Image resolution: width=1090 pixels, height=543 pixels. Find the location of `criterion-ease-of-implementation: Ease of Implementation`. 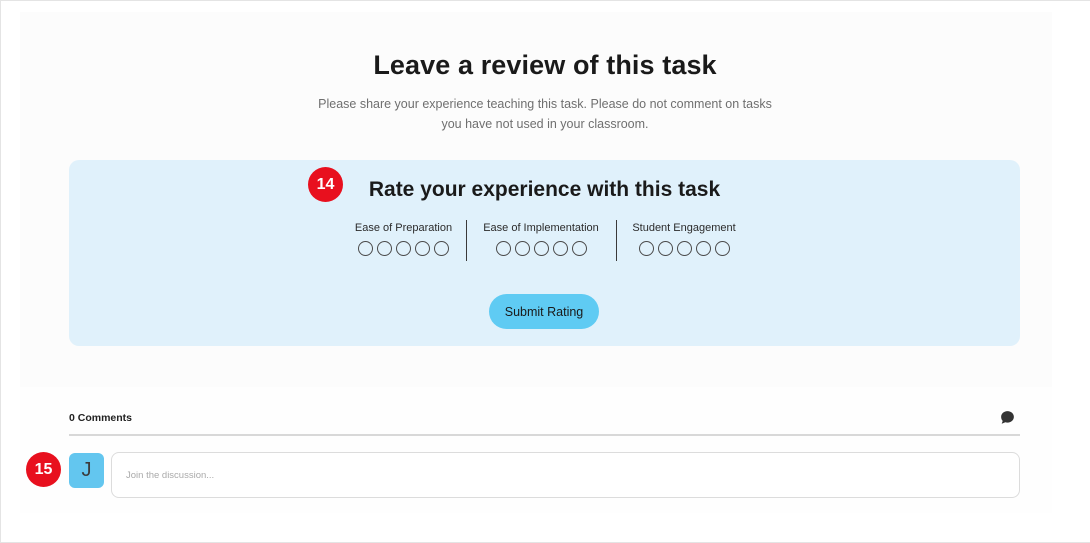

criterion-ease-of-implementation: Ease of Implementation is located at coordinates (541, 242).